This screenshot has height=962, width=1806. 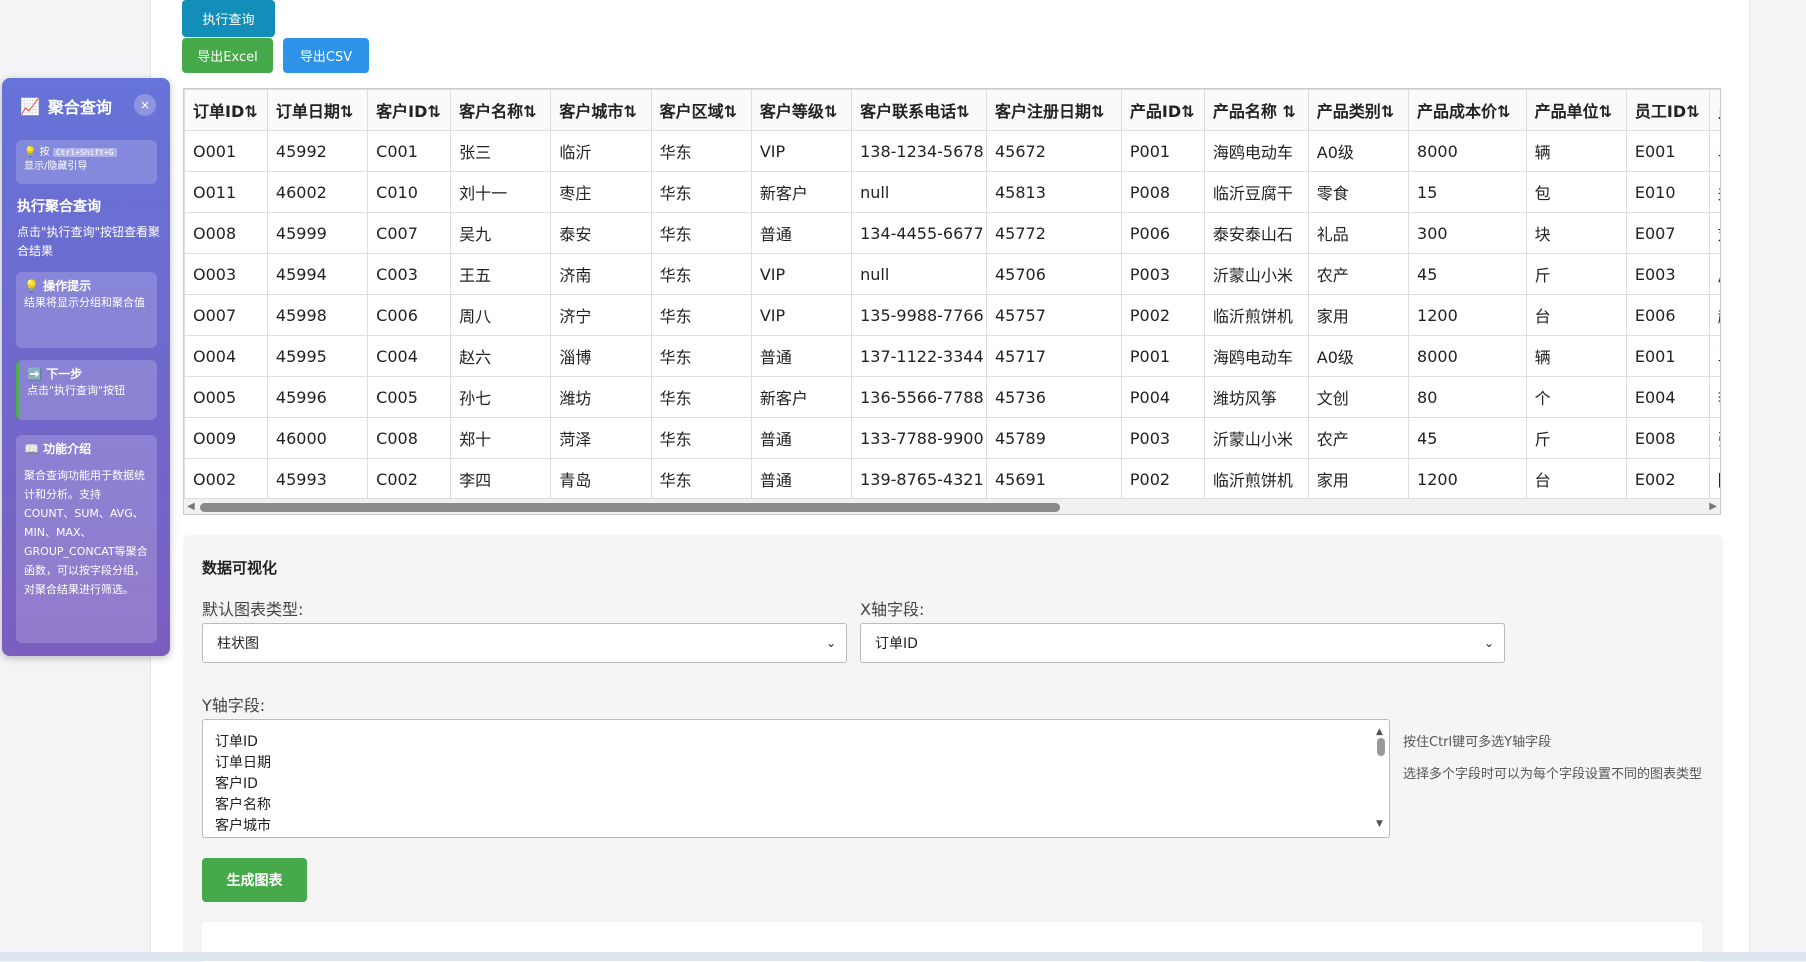 What do you see at coordinates (501, 192) in the screenshot?
I see `table-cell: 刘十一` at bounding box center [501, 192].